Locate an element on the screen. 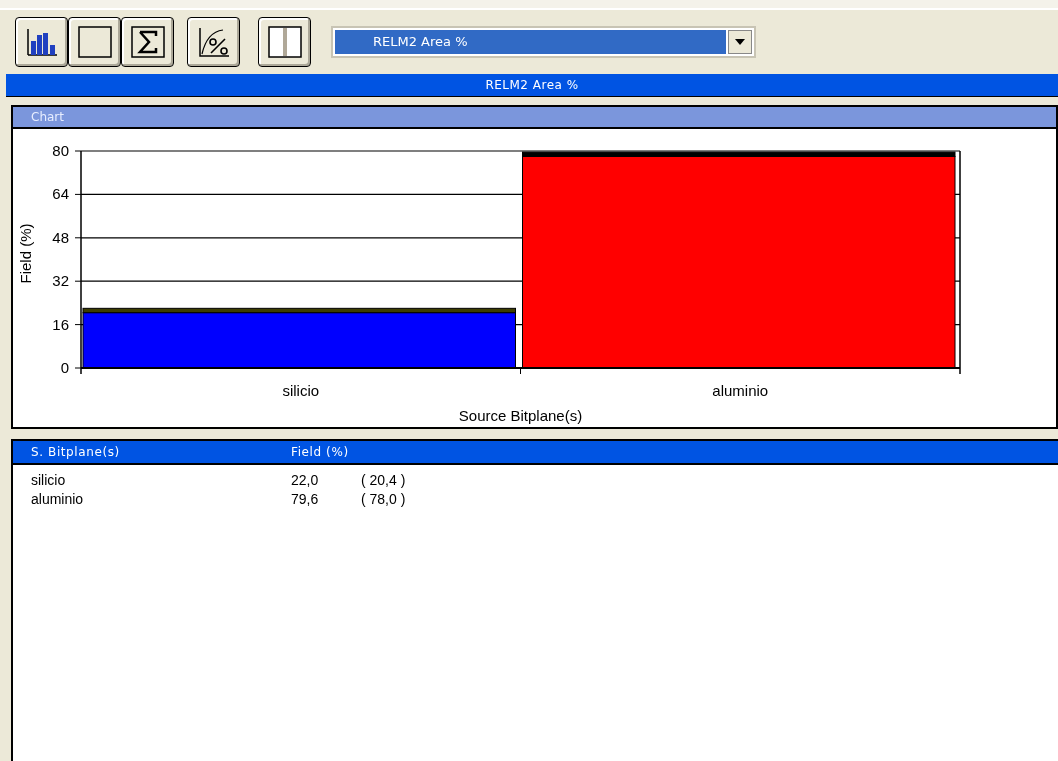  table-cell-text: 22,0 is located at coordinates (305, 480).